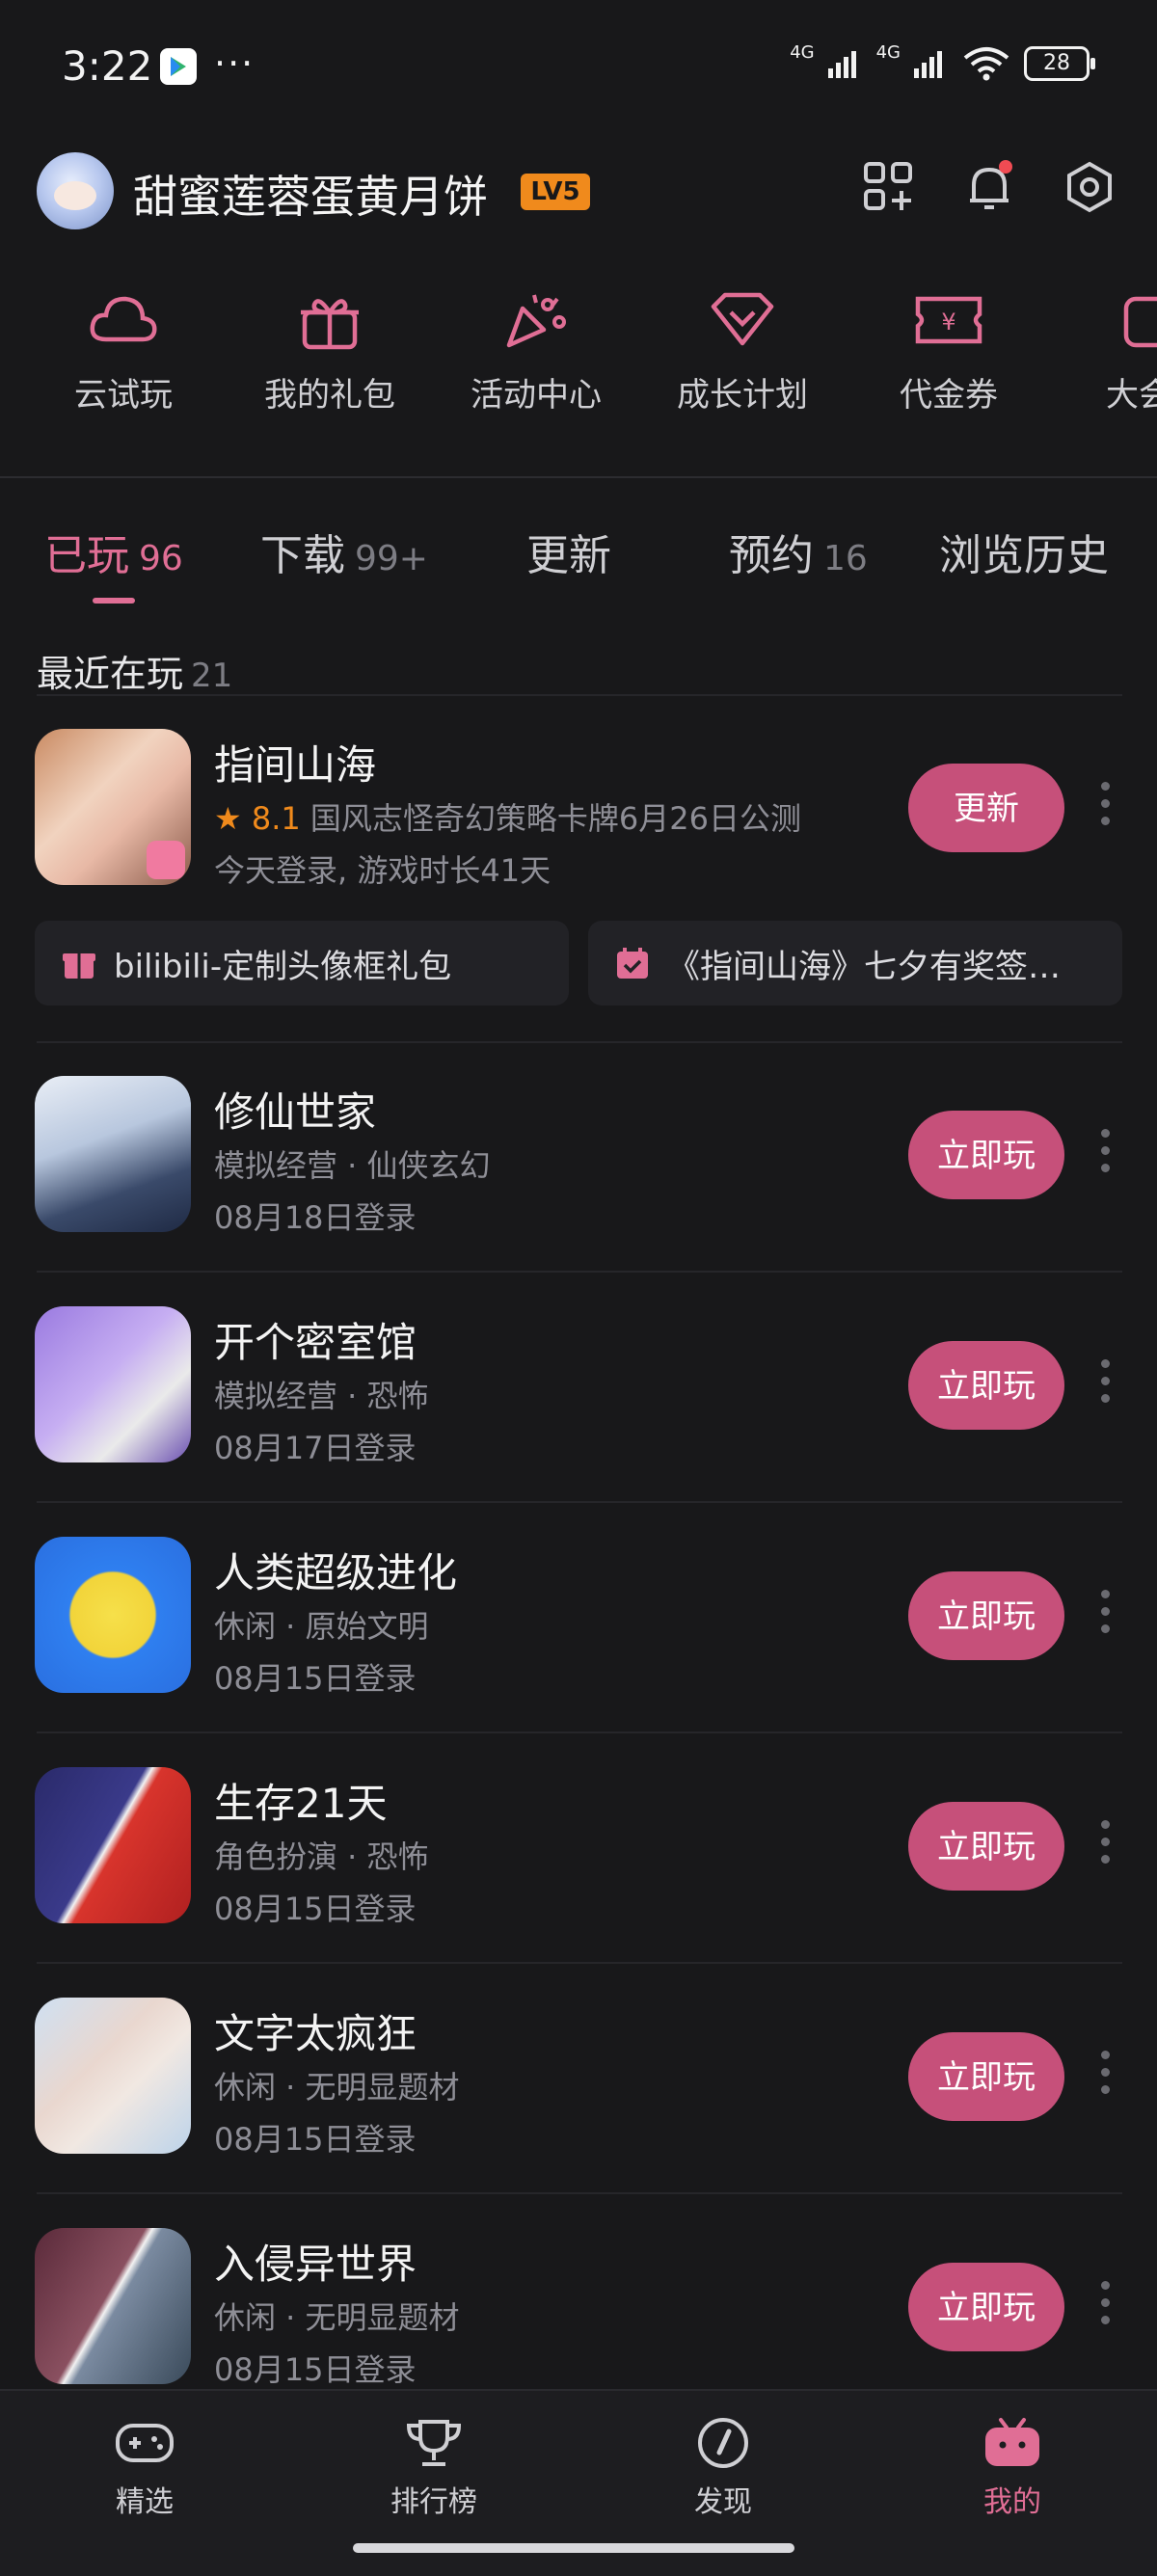 The image size is (1157, 2576). What do you see at coordinates (723, 2468) in the screenshot?
I see `nav-discover: 发现` at bounding box center [723, 2468].